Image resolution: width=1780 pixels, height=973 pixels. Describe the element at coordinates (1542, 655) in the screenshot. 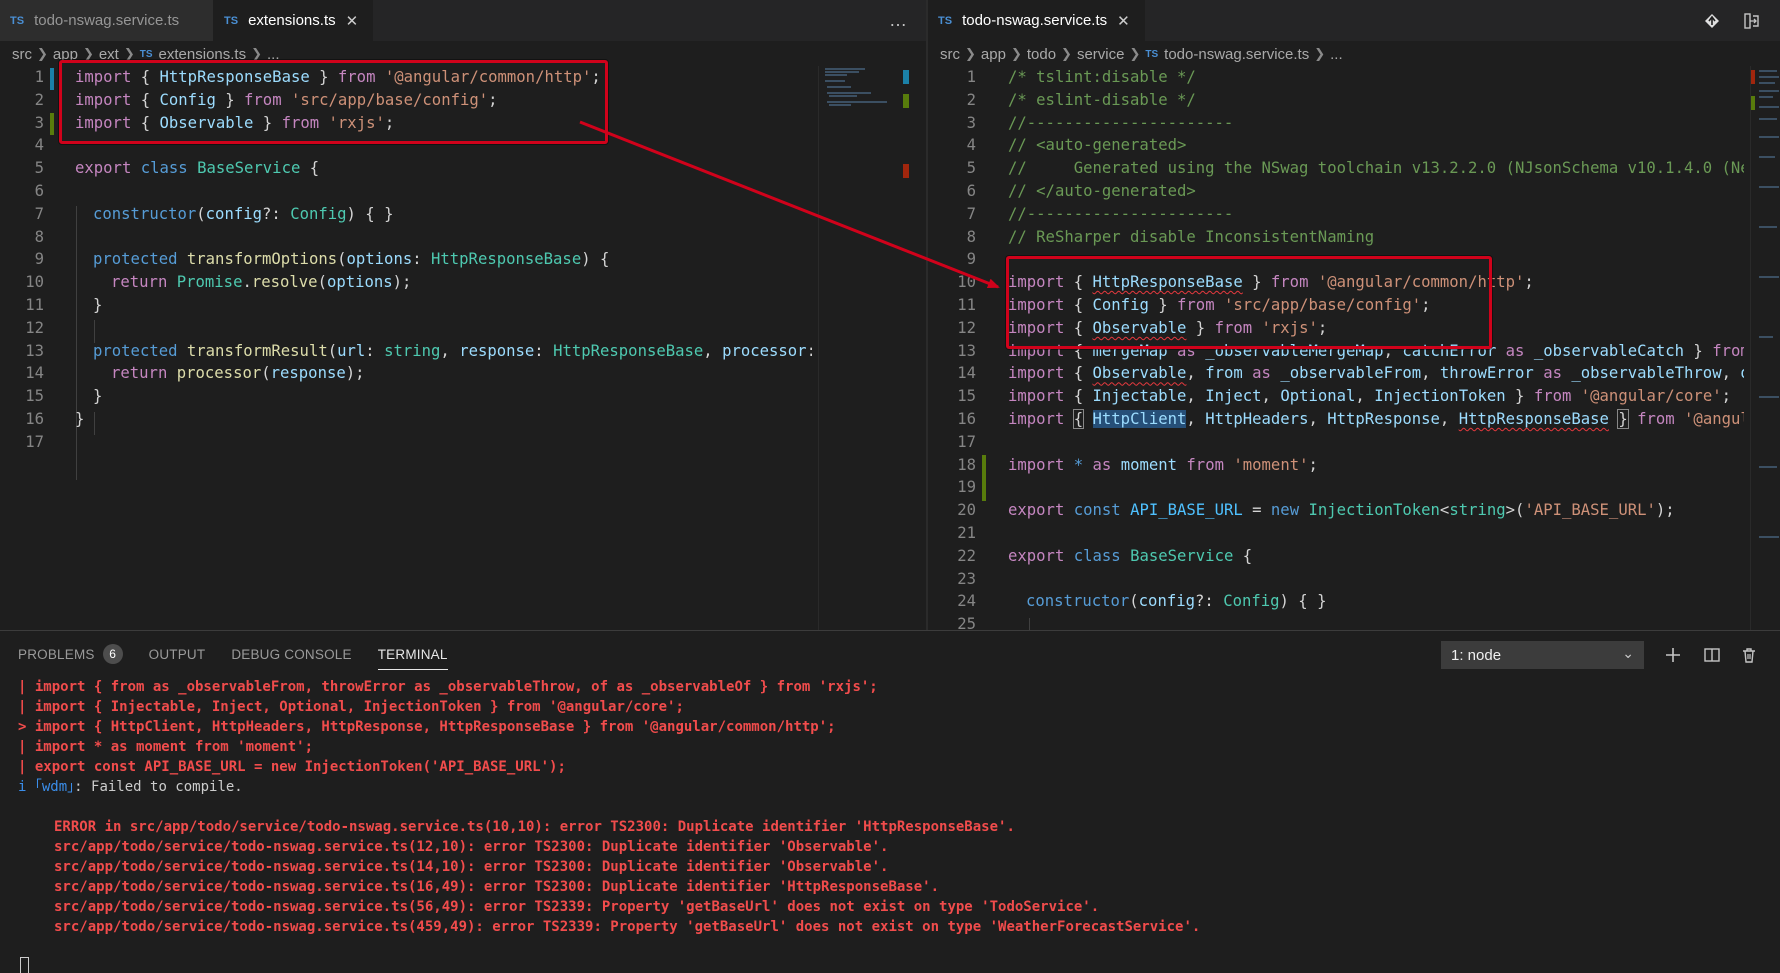

I see `terminal-select: 1: node ⌄` at that location.